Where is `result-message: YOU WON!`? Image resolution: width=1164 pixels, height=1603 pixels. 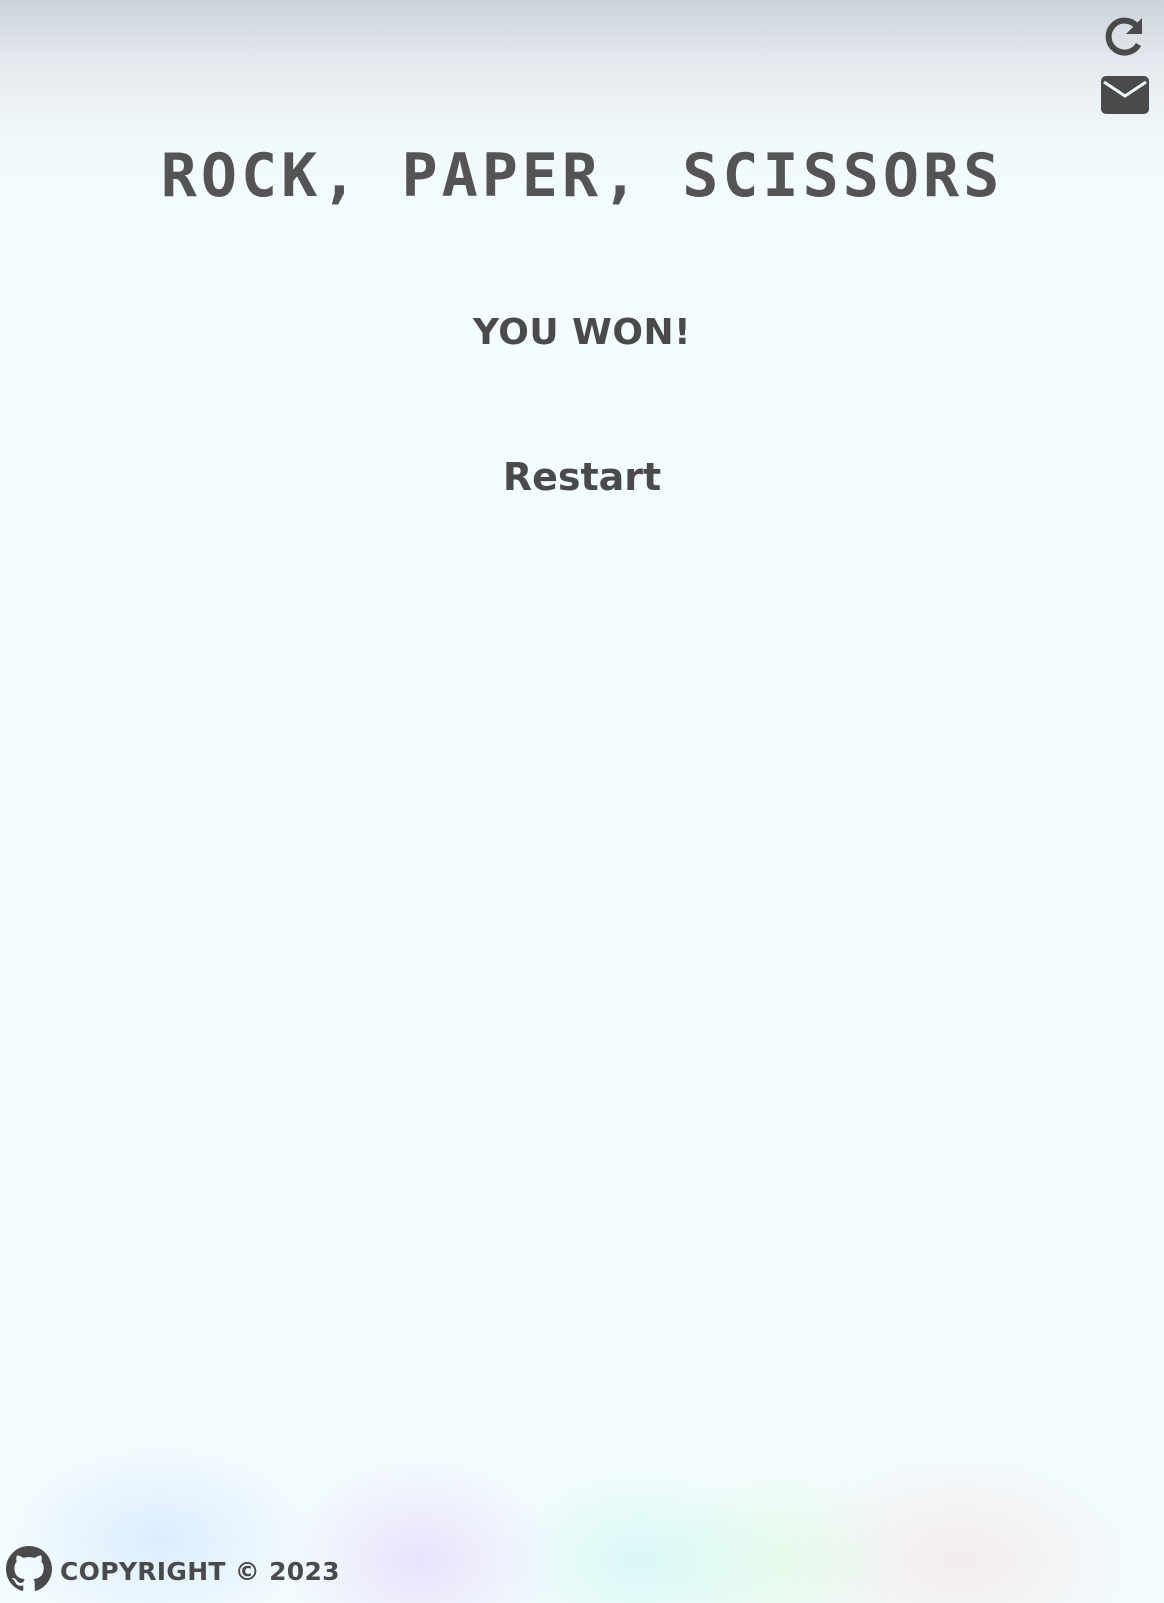 result-message: YOU WON! is located at coordinates (581, 332).